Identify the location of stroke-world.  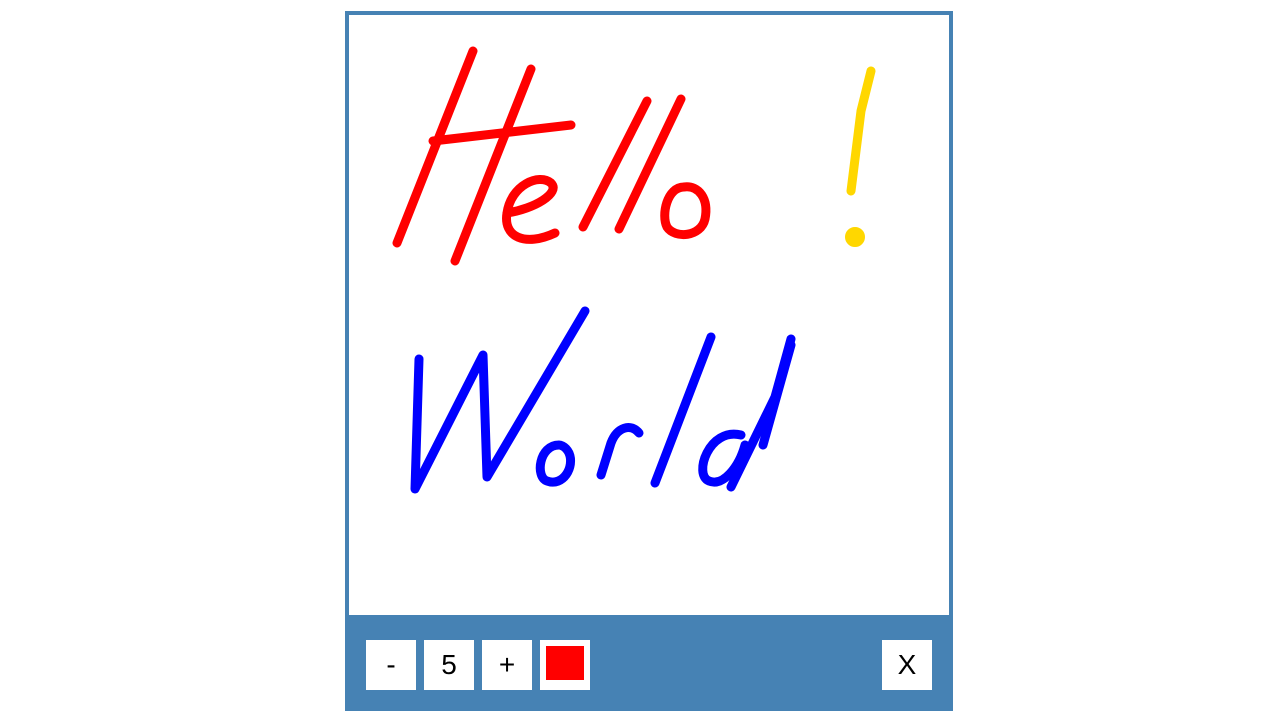
(603, 400).